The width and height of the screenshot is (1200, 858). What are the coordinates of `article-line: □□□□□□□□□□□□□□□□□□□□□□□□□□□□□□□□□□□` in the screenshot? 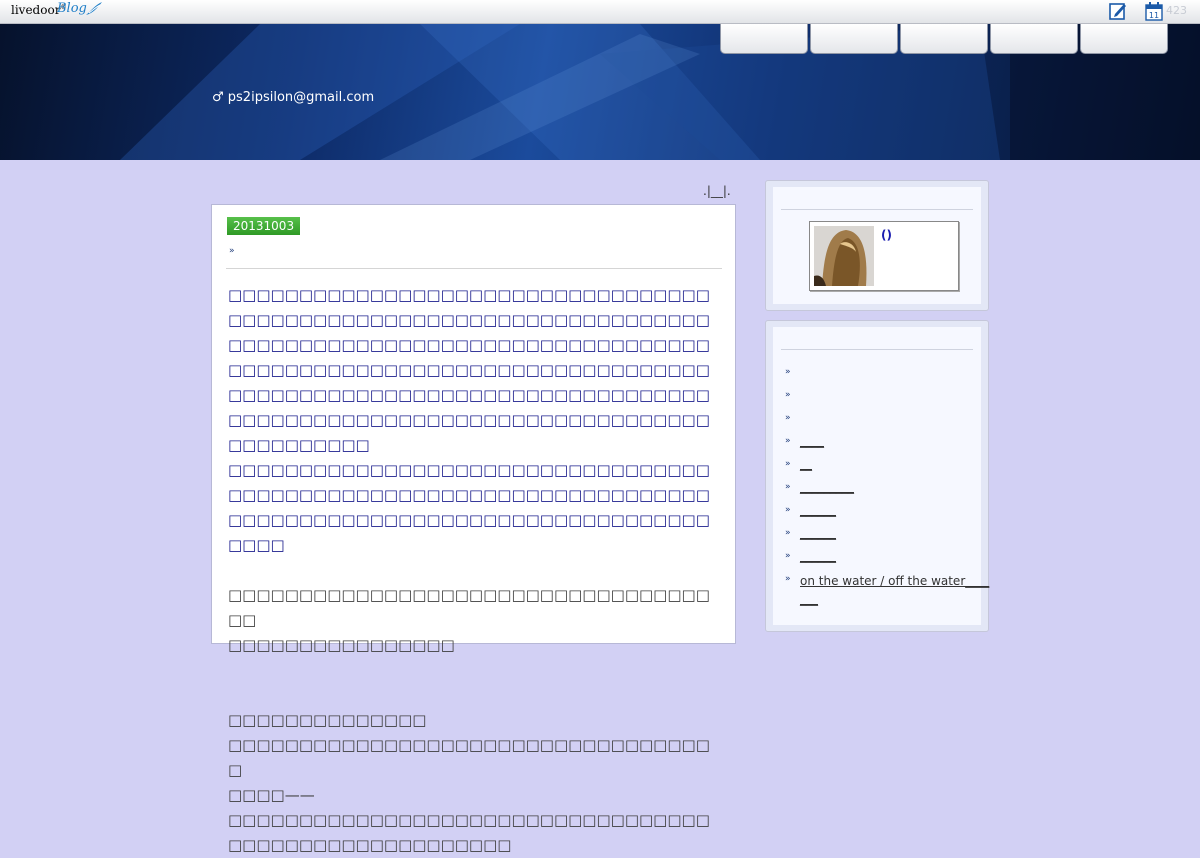 It's located at (469, 757).